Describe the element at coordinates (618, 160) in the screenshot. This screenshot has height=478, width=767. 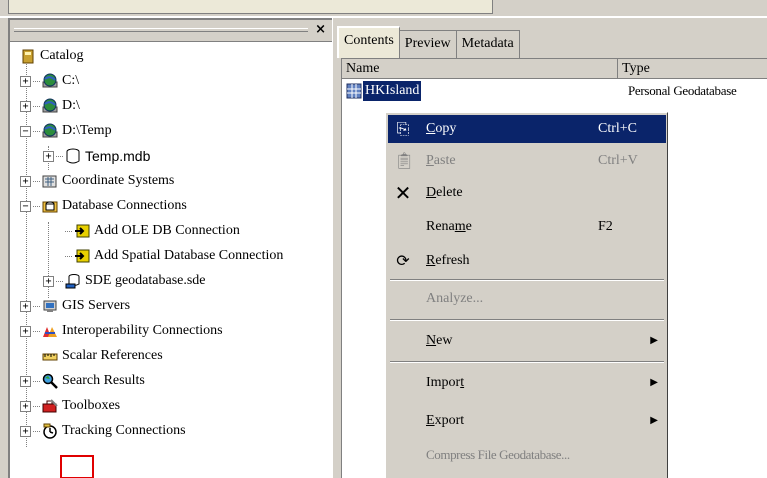
I see `menu-shortcut: Ctrl+V` at that location.